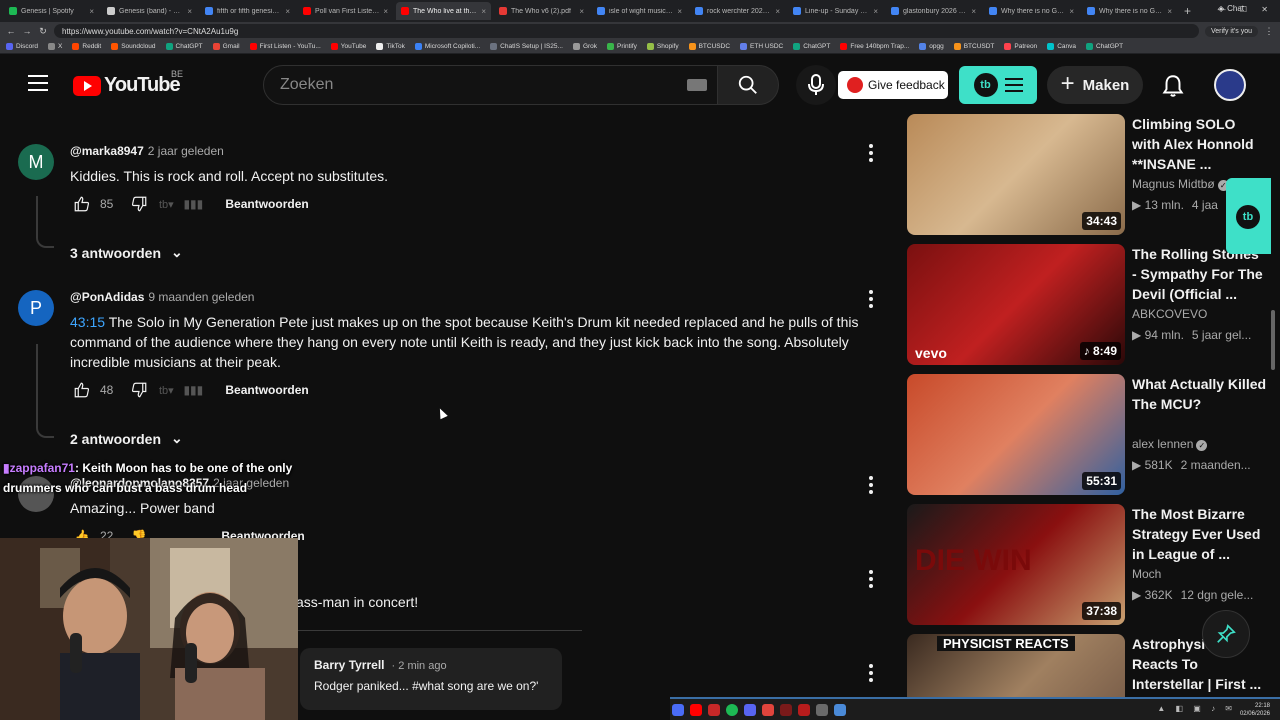 This screenshot has height=720, width=1280. Describe the element at coordinates (1061, 46) in the screenshot. I see `bookmark: Canva` at that location.